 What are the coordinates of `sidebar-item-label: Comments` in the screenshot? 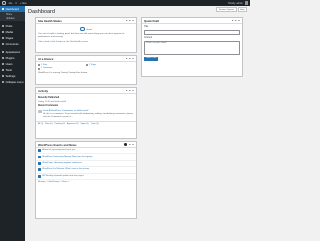 It's located at (12, 44).